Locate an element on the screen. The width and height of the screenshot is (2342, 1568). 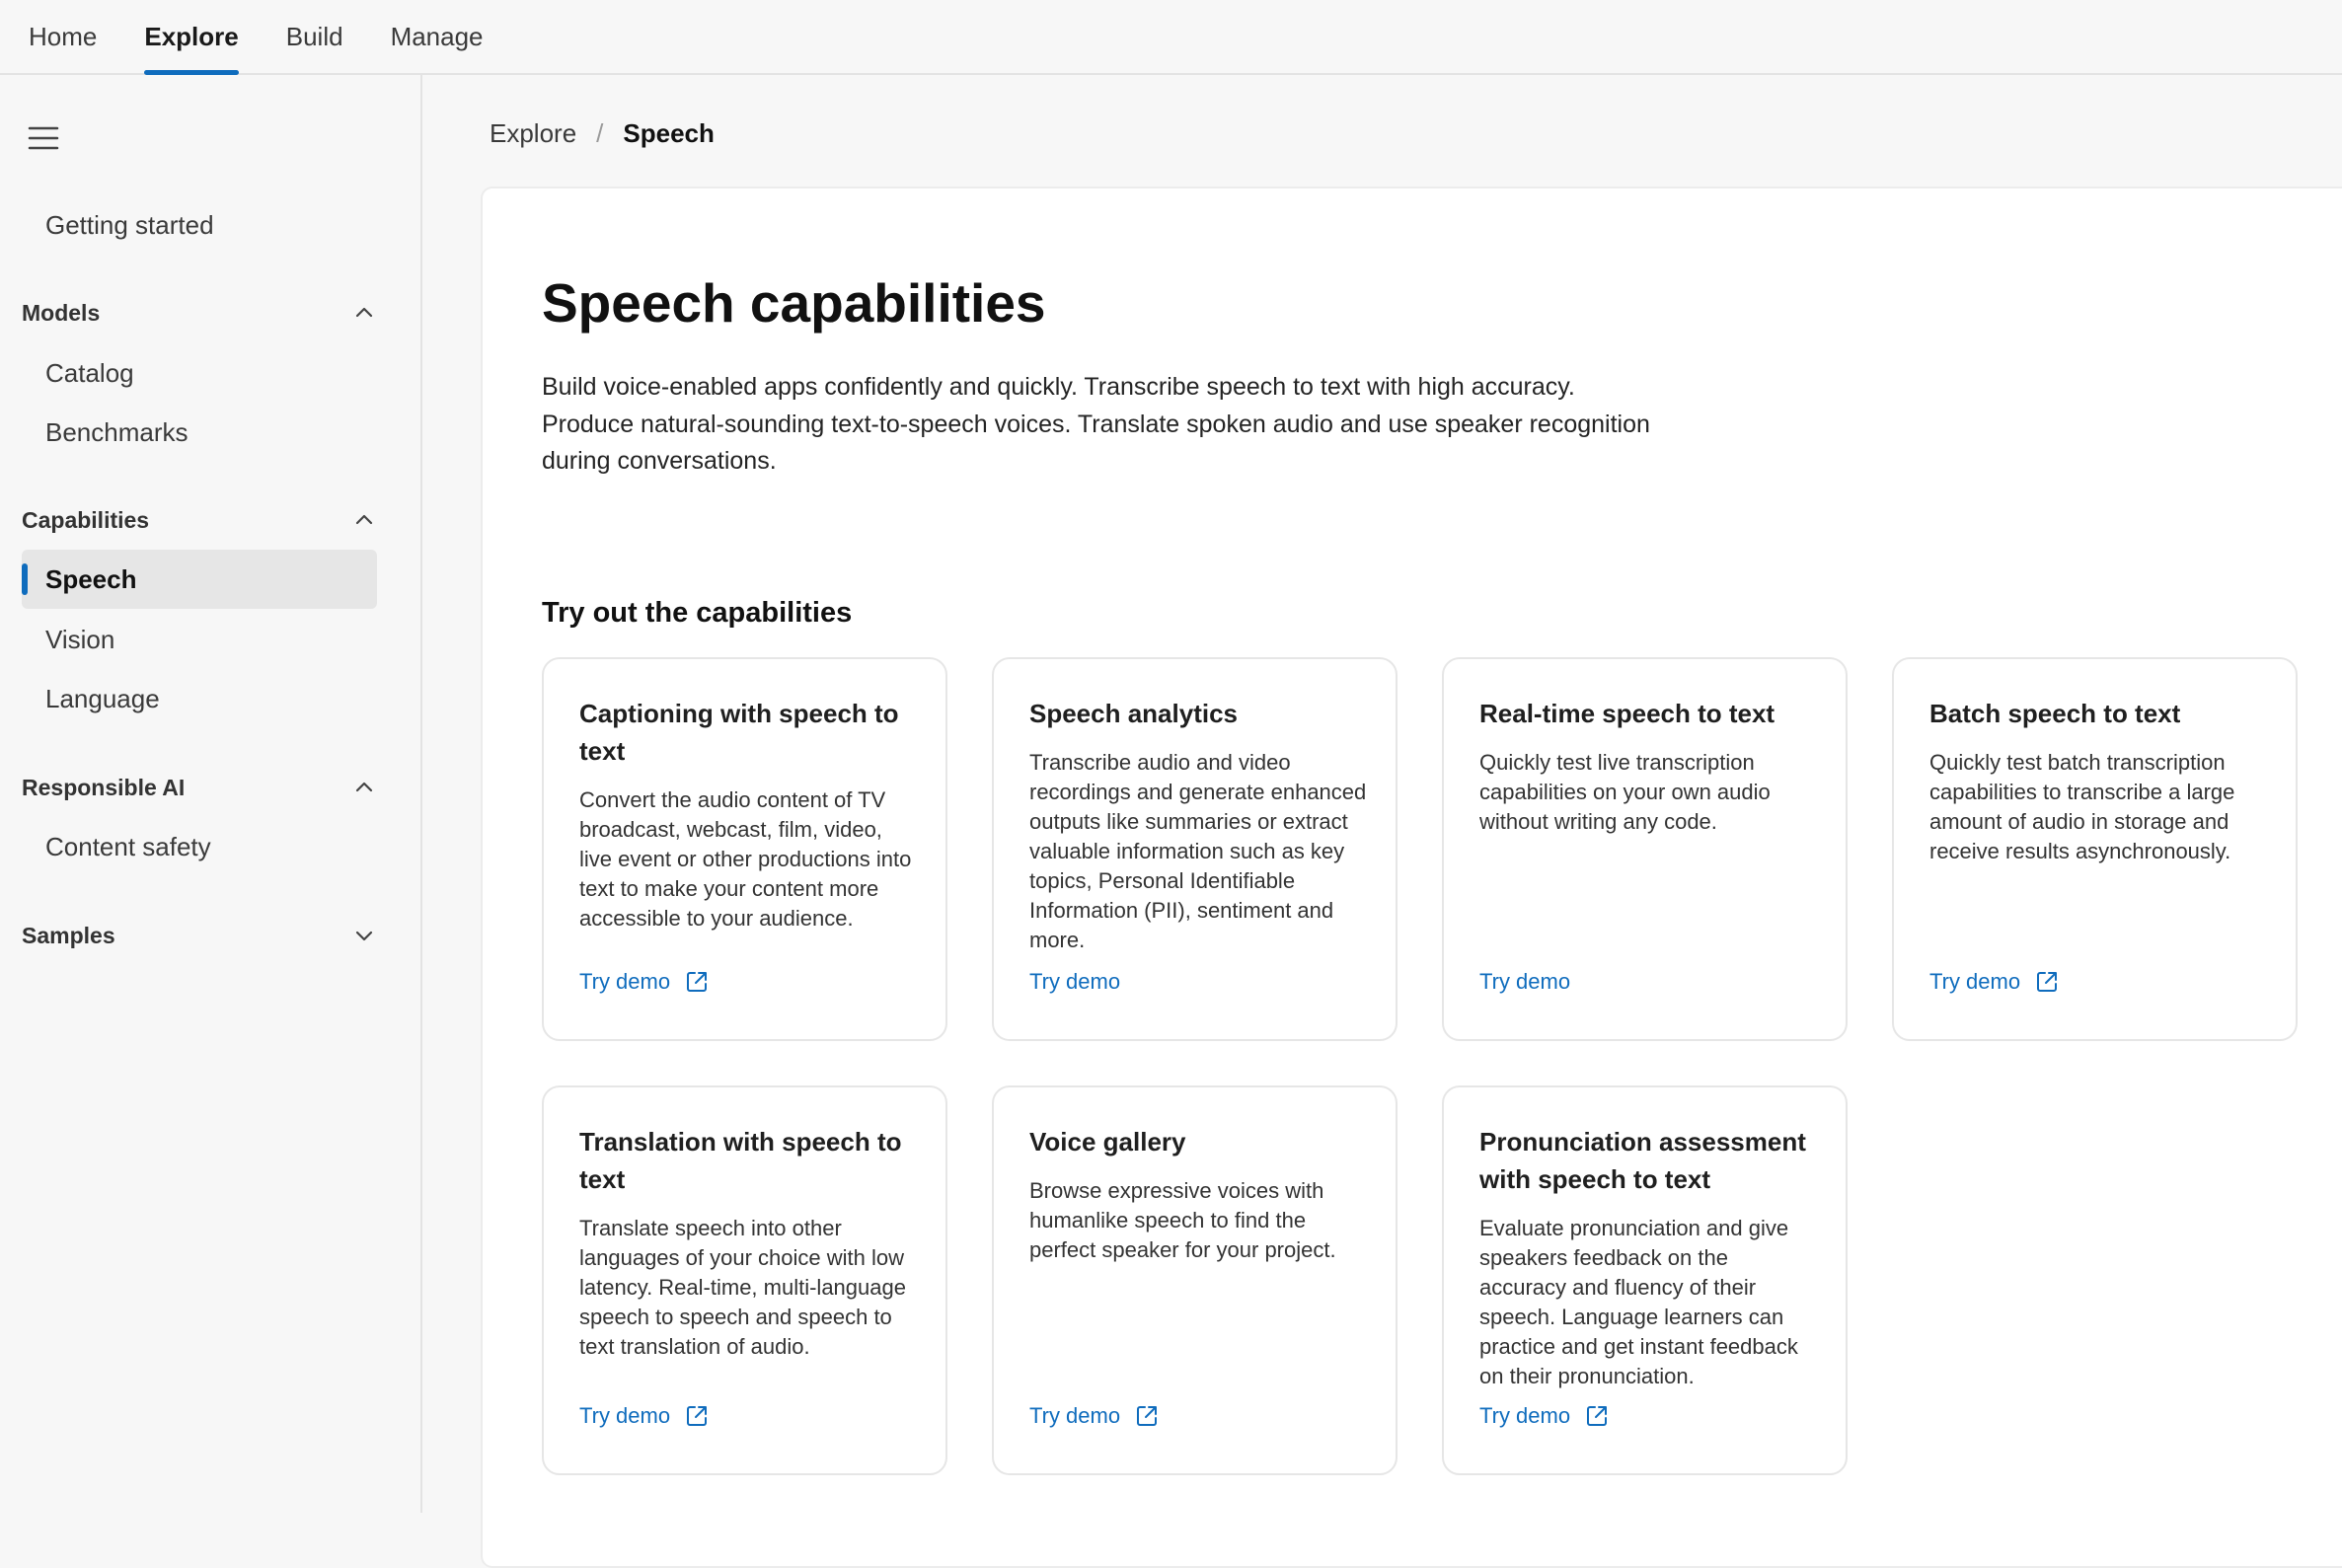
sidebar-section-label: Models is located at coordinates (62, 313).